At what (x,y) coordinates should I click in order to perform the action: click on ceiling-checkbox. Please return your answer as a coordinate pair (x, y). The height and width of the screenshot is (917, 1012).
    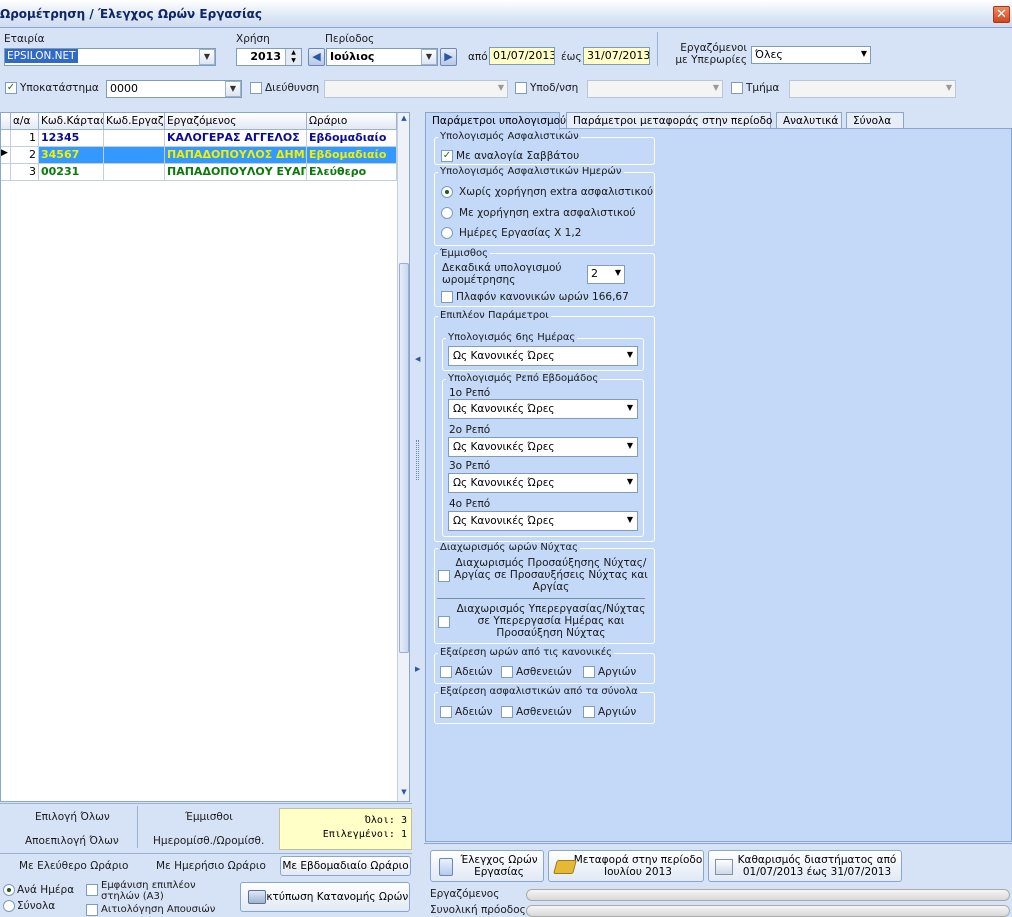
    Looking at the image, I should click on (447, 297).